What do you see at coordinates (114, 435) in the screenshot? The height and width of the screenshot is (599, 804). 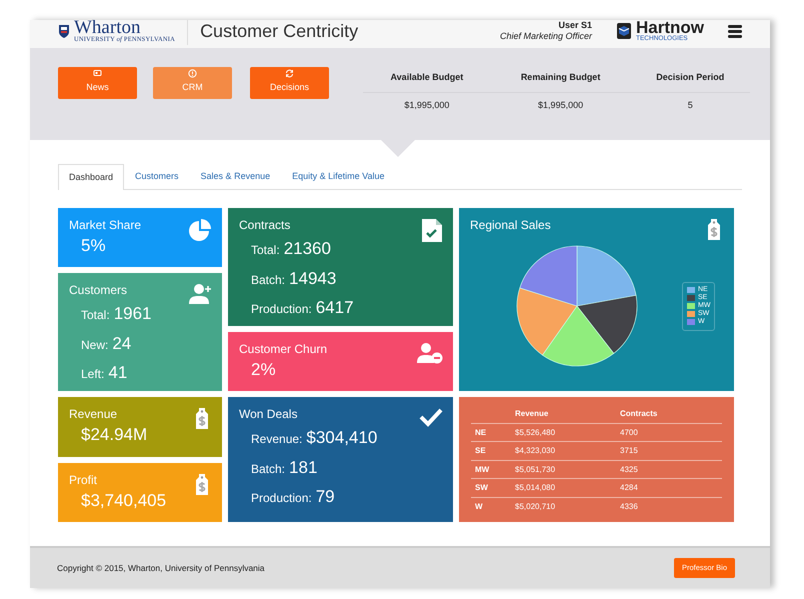 I see `tile-value: $24.94M` at bounding box center [114, 435].